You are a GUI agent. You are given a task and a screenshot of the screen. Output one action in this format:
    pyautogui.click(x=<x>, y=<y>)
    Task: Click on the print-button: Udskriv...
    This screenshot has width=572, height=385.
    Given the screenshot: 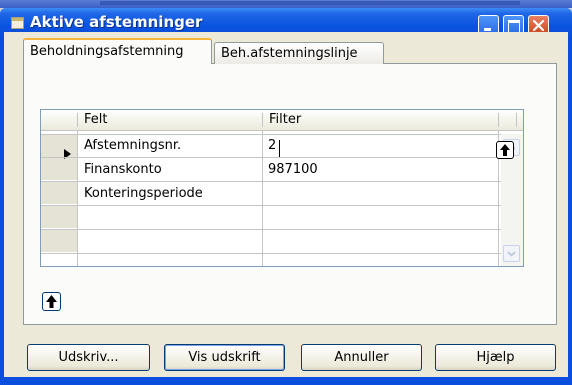 What is the action you would take?
    pyautogui.click(x=88, y=357)
    